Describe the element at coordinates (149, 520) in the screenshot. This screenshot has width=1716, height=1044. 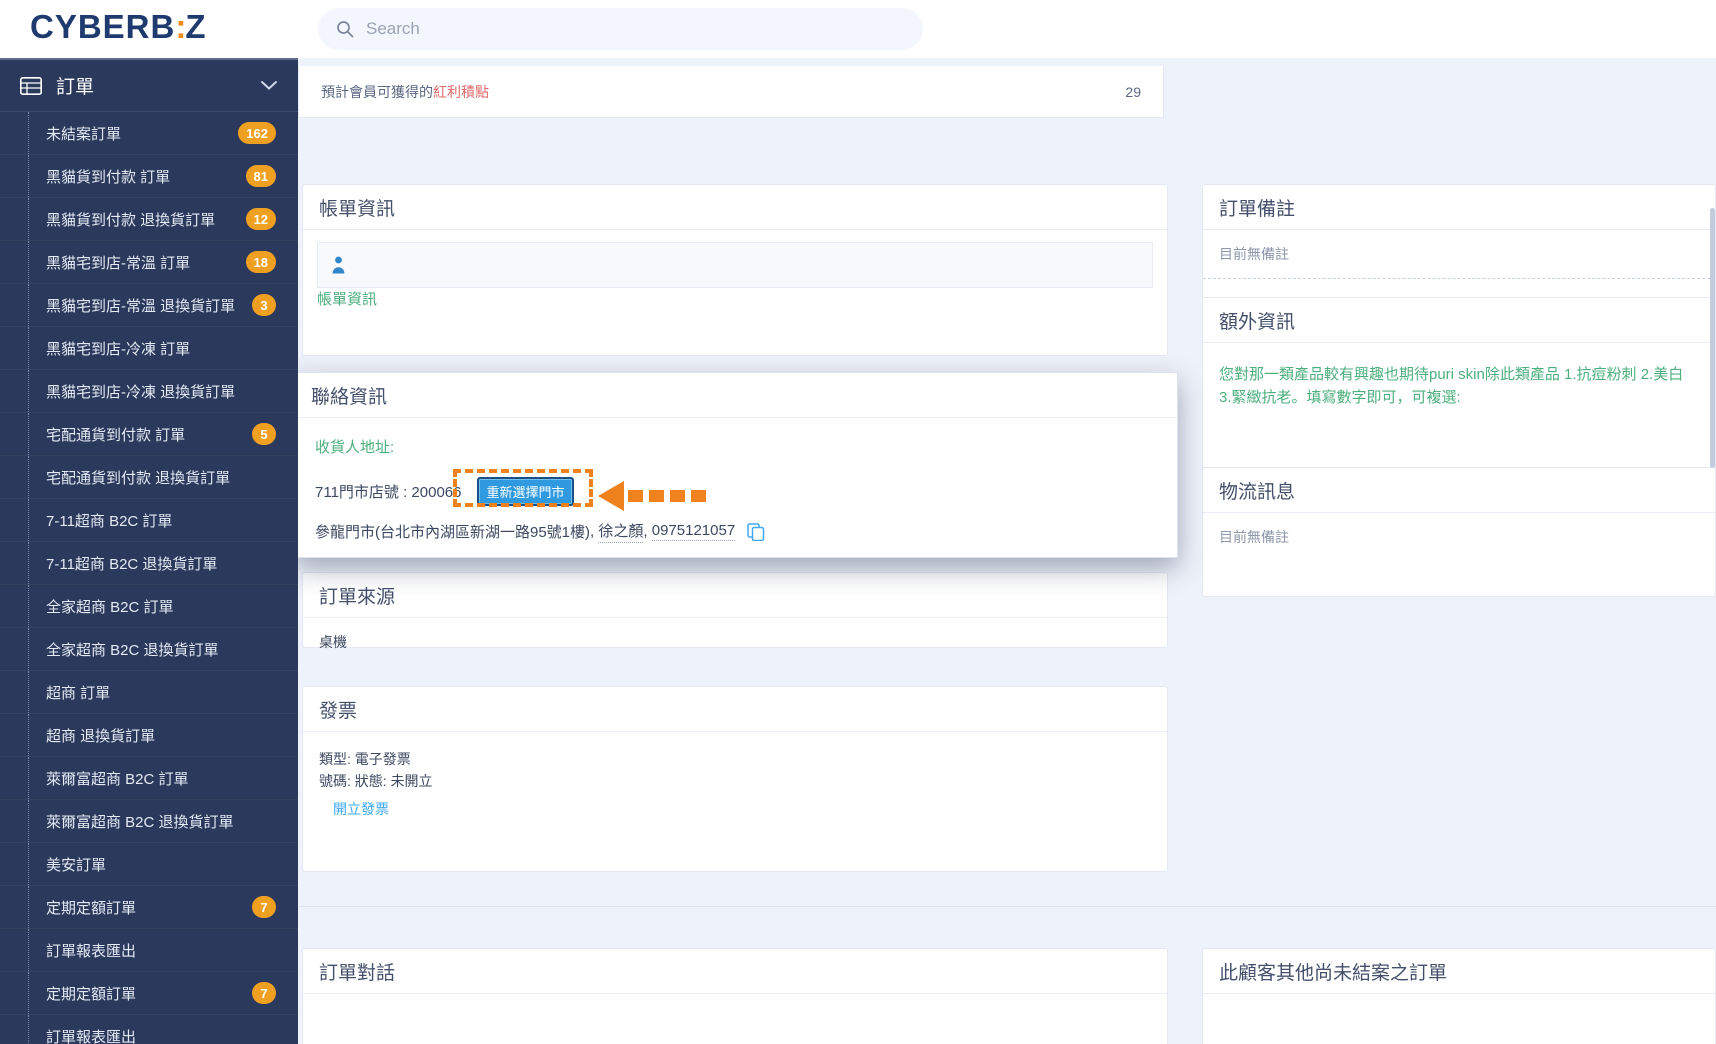
I see `sidebar-item: 7-11超商 B2C 訂單` at that location.